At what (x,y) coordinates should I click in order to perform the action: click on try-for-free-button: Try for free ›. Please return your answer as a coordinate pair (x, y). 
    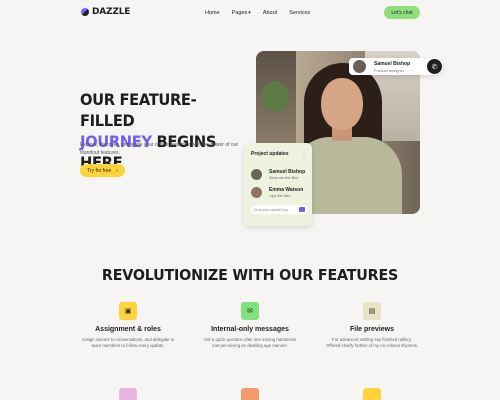
    Looking at the image, I should click on (102, 170).